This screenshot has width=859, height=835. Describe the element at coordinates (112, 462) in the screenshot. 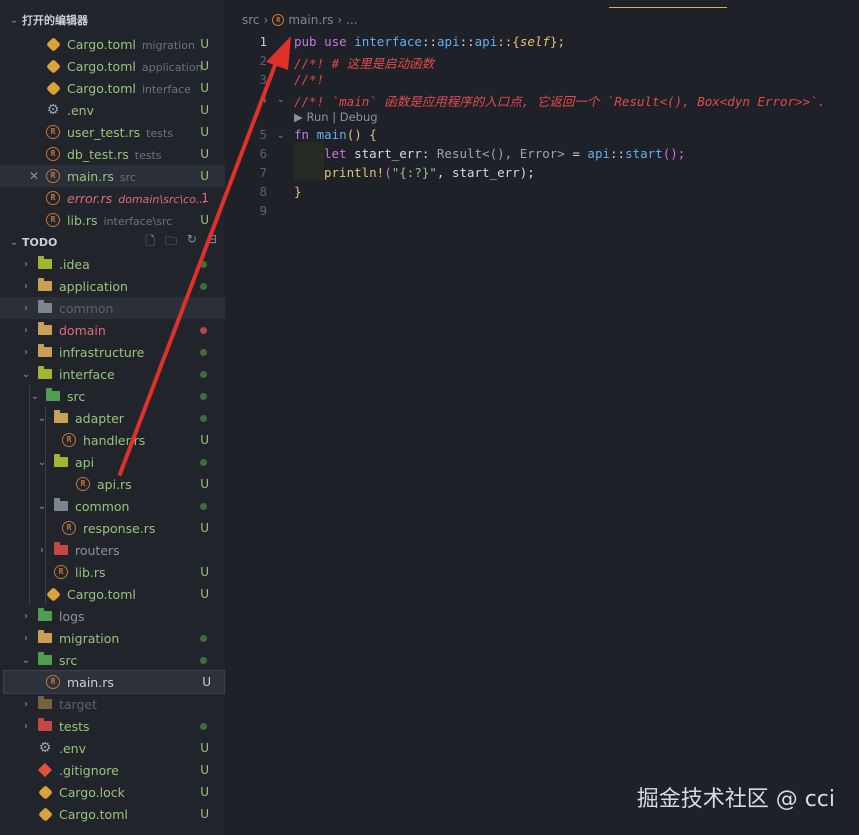

I see `tree-folder: ⌄ api` at that location.